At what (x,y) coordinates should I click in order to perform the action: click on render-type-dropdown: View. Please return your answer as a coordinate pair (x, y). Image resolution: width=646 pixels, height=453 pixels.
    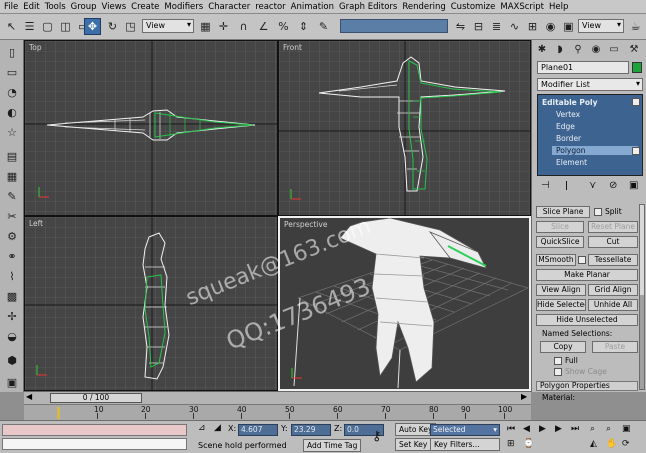
    Looking at the image, I should click on (601, 26).